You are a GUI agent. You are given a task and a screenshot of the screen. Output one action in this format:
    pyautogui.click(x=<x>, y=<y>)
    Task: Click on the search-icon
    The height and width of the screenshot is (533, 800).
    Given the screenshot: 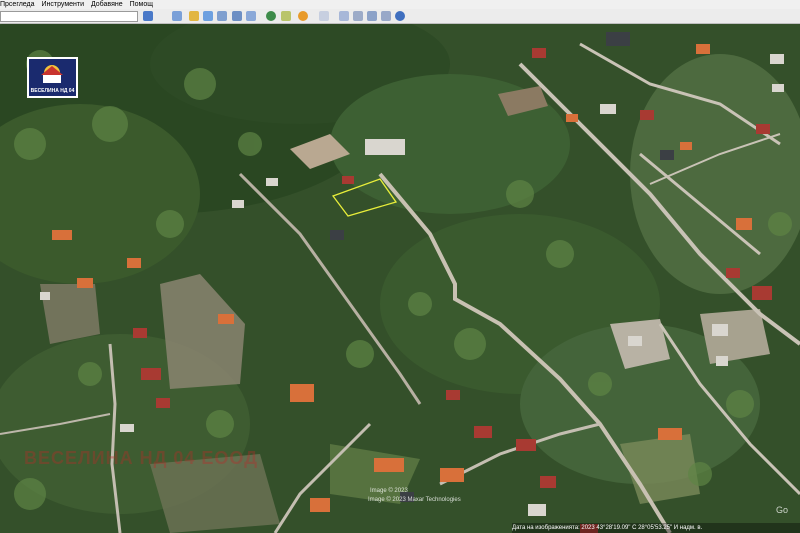 What is the action you would take?
    pyautogui.click(x=148, y=16)
    